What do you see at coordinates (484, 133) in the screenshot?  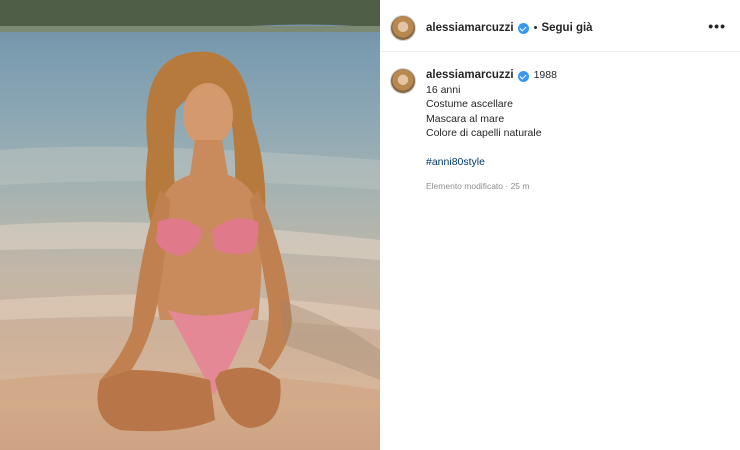 I see `caption-line: Colore di capelli naturale` at bounding box center [484, 133].